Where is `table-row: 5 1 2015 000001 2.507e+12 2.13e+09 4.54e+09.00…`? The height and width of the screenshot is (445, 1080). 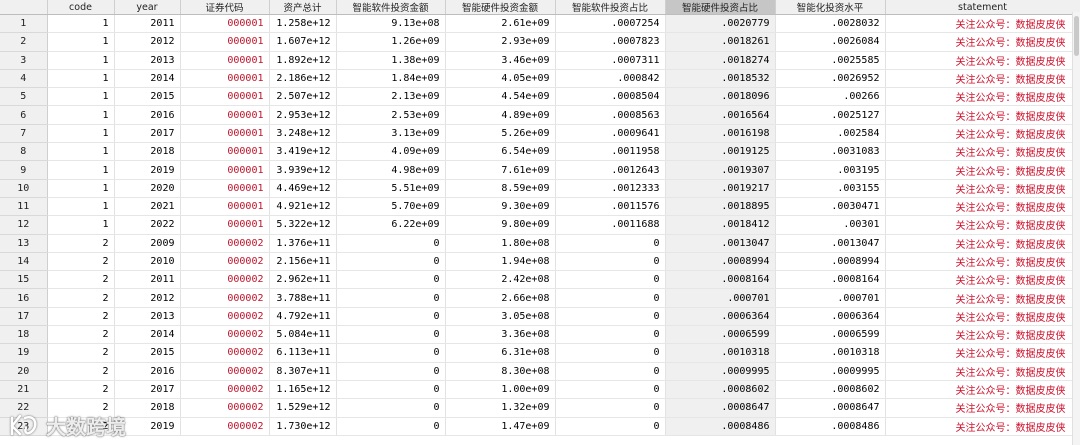
table-row: 5 1 2015 000001 2.507e+12 2.13e+09 4.54e+09.00… is located at coordinates (540, 97).